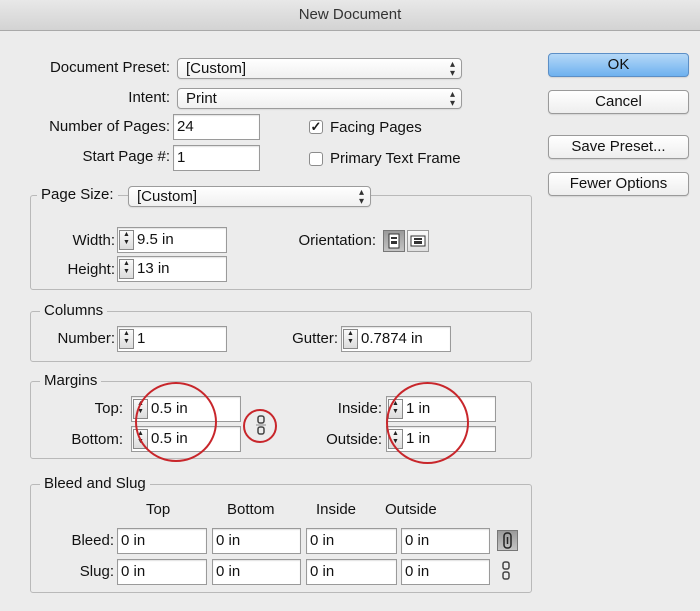 The image size is (700, 611). I want to click on bleed-link-button, so click(507, 540).